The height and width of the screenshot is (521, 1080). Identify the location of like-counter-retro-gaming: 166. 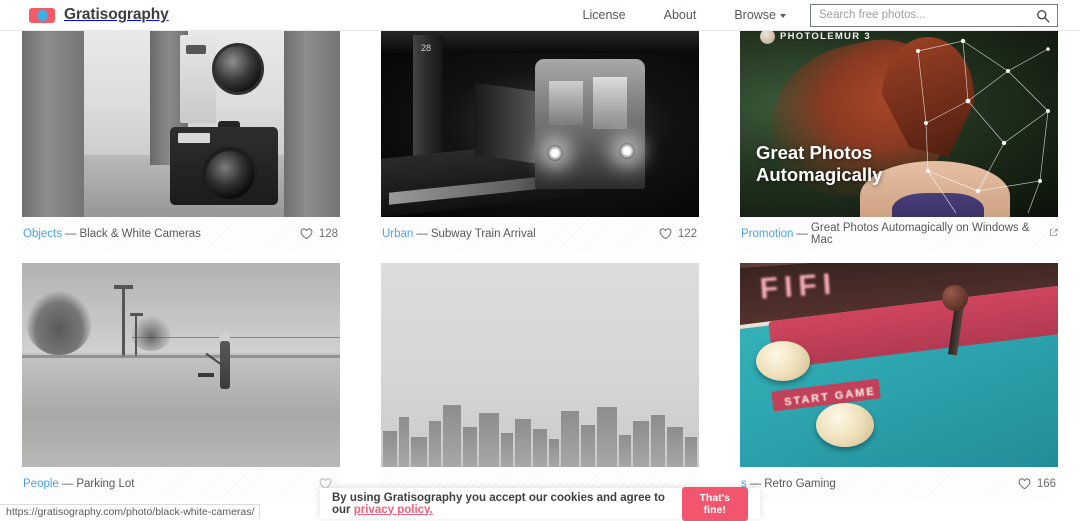
(1038, 484).